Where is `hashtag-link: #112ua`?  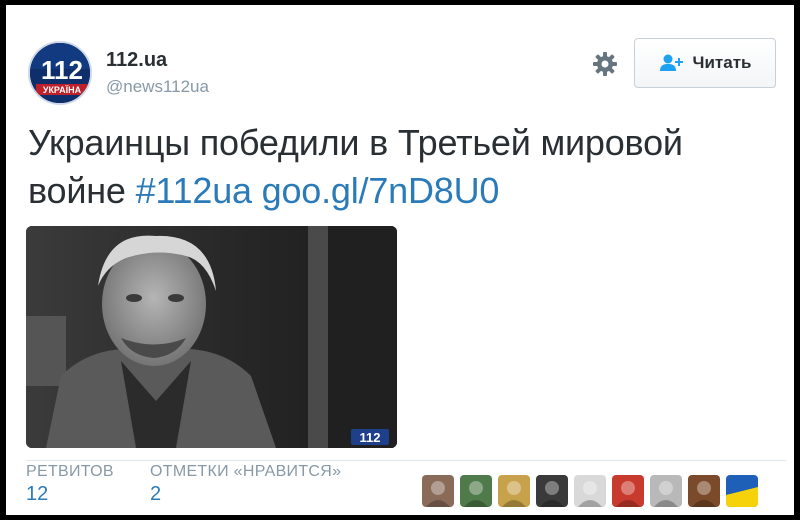
hashtag-link: #112ua is located at coordinates (194, 190).